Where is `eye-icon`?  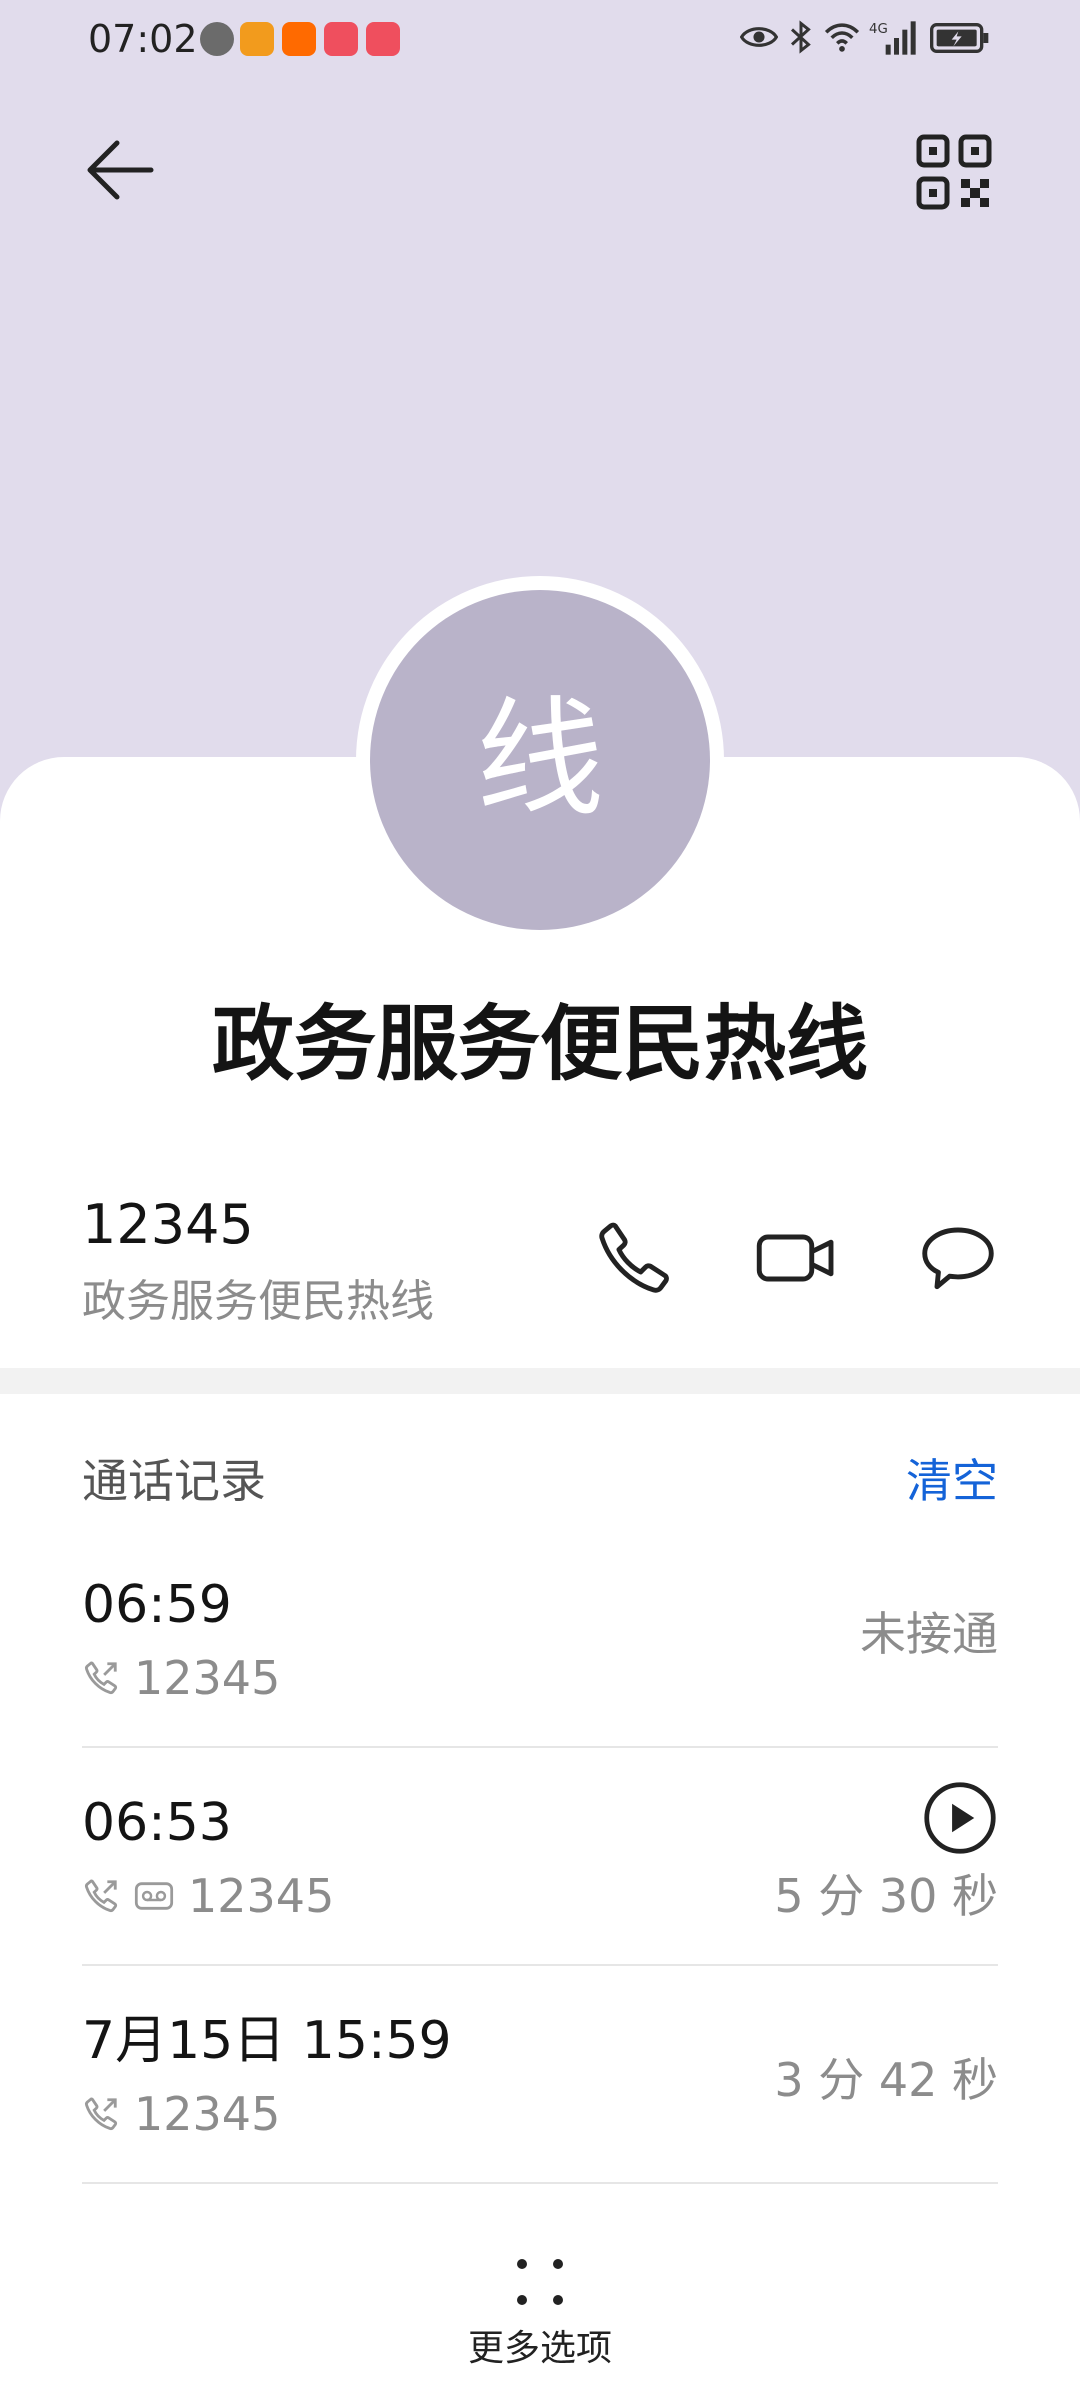 eye-icon is located at coordinates (759, 37).